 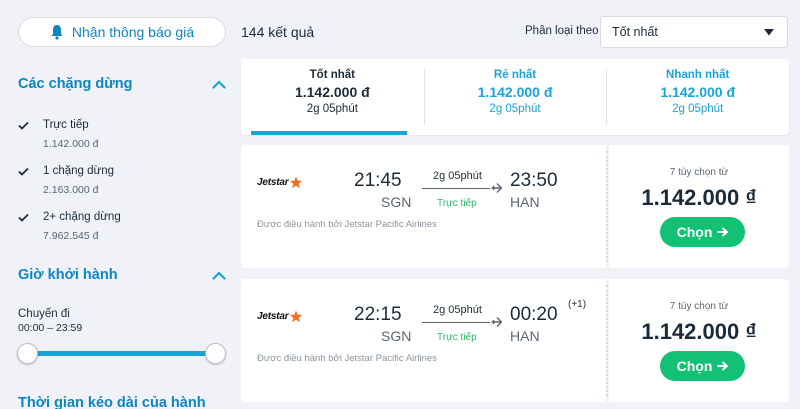 I want to click on stop-filter-price: 2.163.000 đ, so click(x=71, y=190).